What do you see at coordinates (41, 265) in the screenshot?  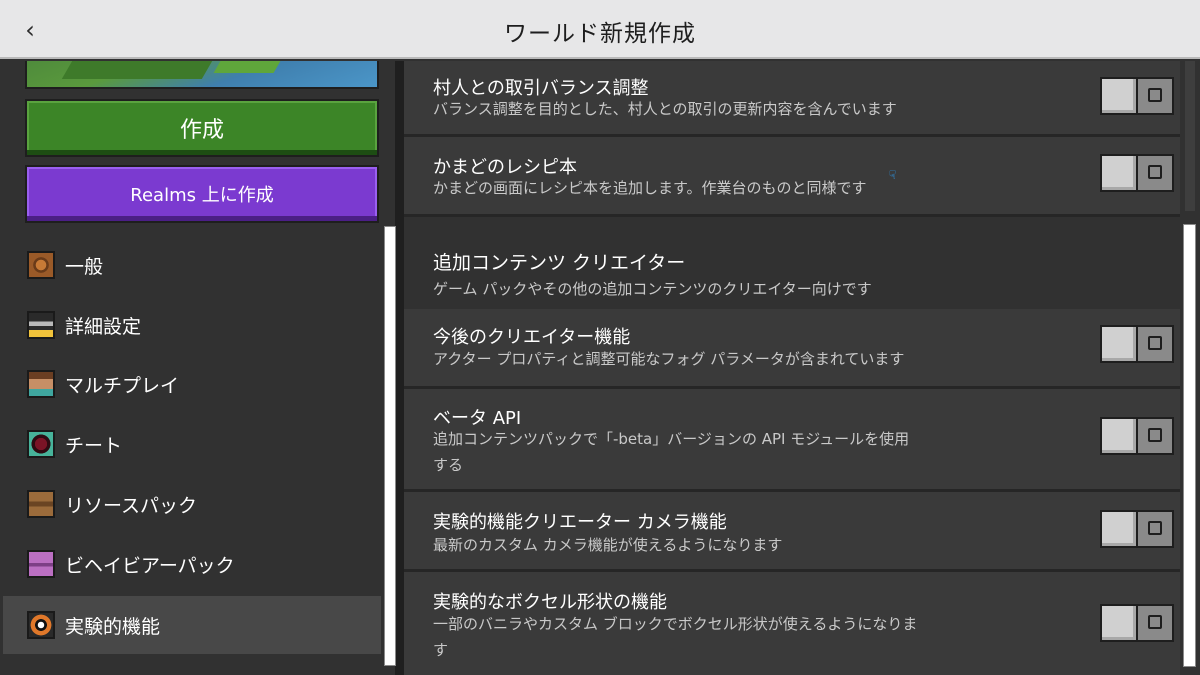 I see `general-icon` at bounding box center [41, 265].